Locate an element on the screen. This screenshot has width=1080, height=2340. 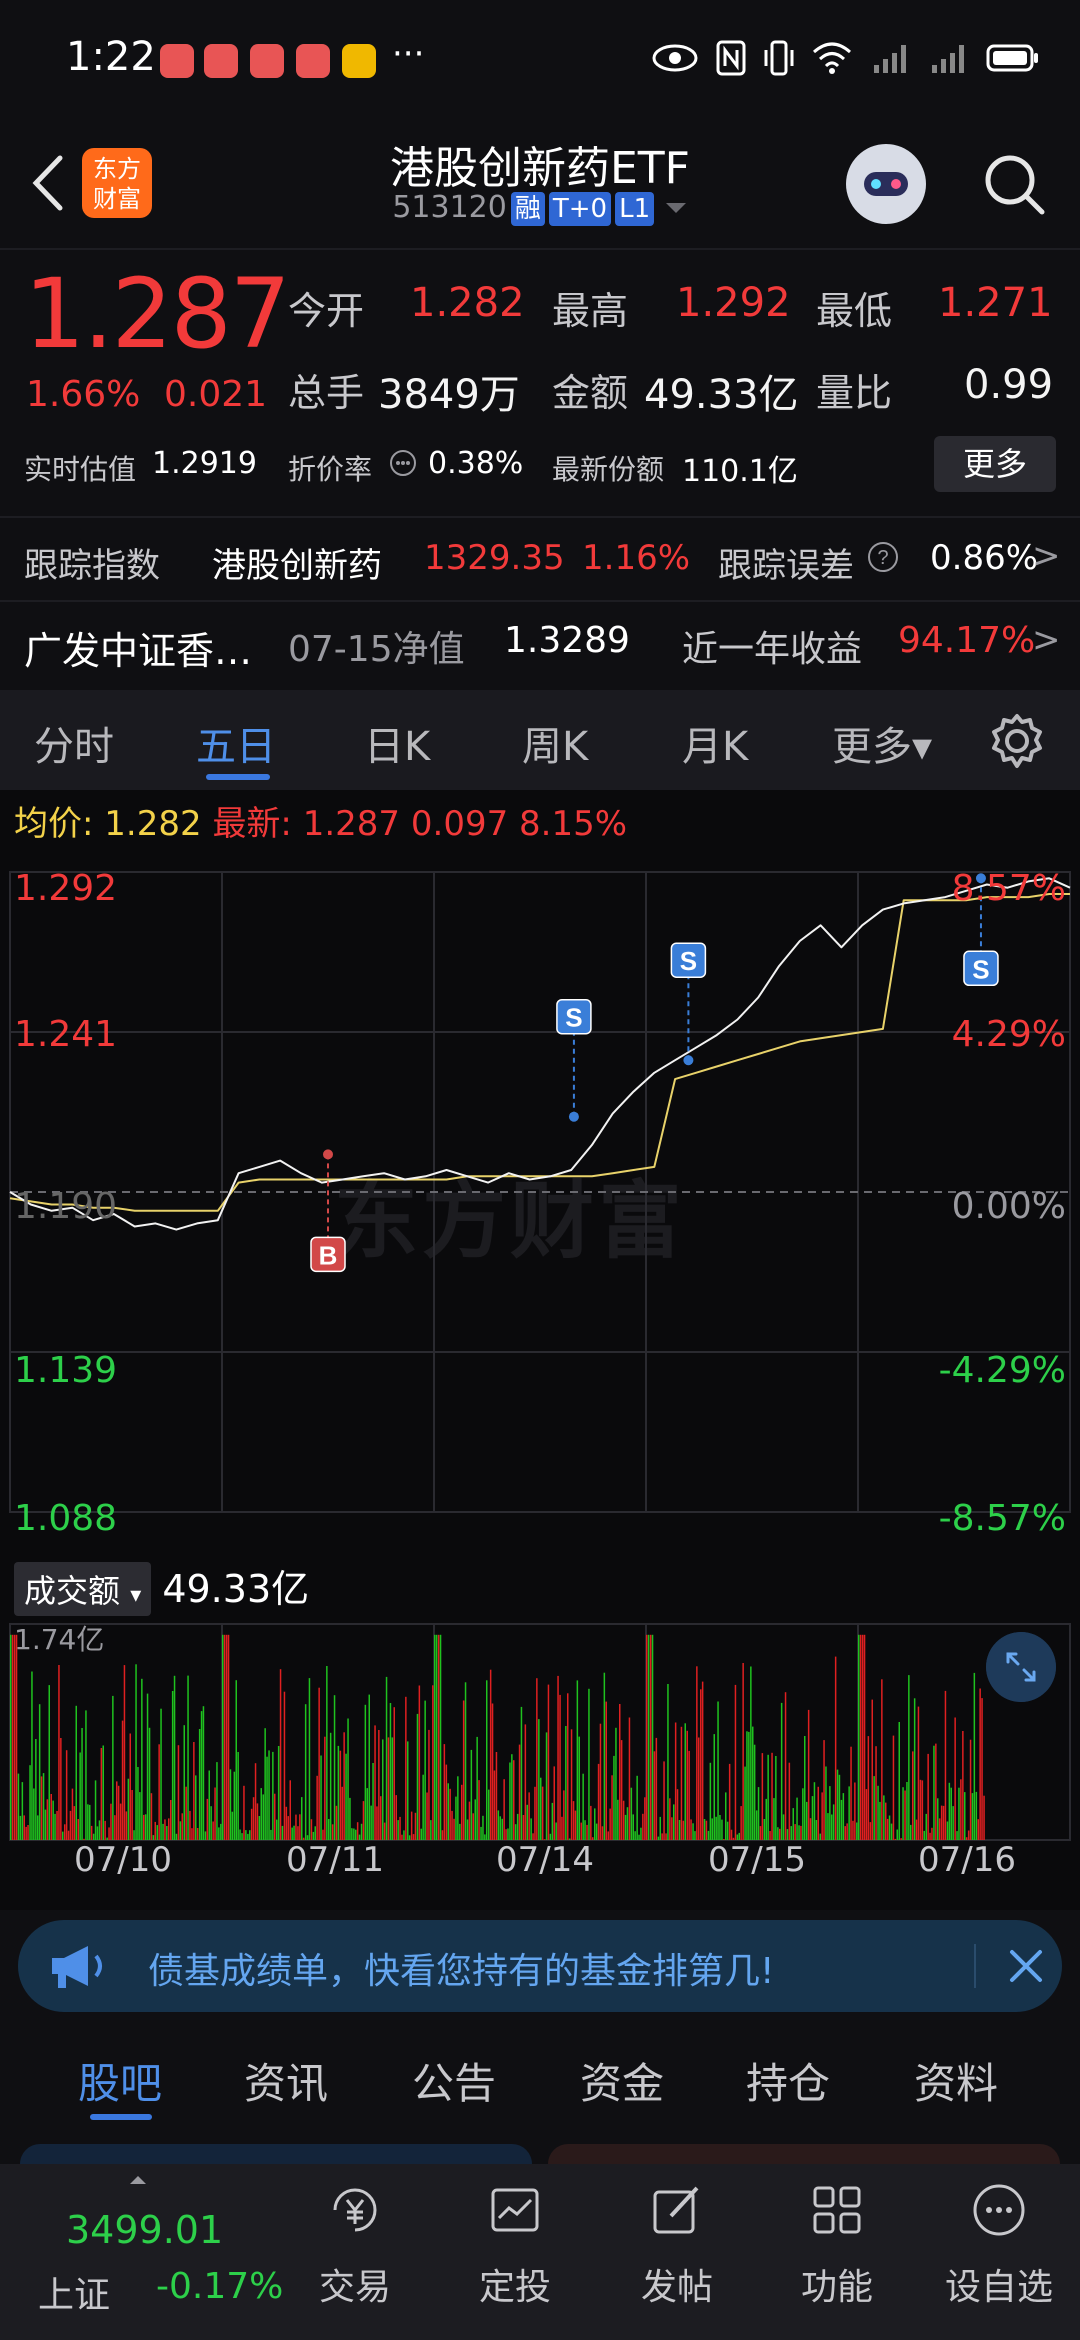
tab-news: 资讯 is located at coordinates (286, 2080).